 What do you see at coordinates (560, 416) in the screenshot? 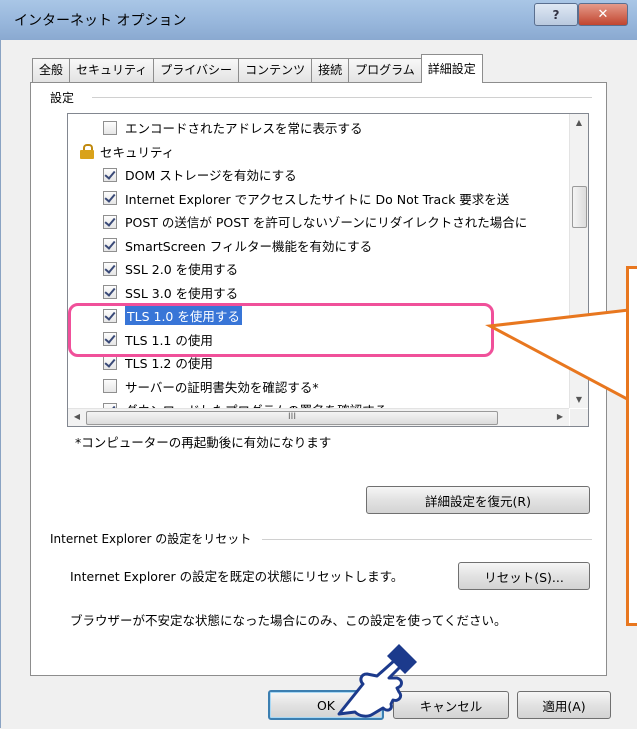
I see `scroll-right-icon: ▶` at bounding box center [560, 416].